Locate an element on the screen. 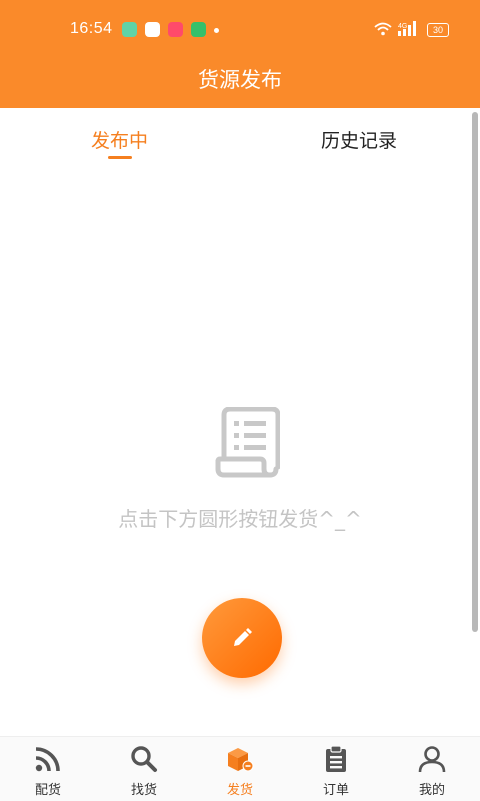 This screenshot has height=801, width=480. nav-item-ship: 发货 is located at coordinates (240, 769).